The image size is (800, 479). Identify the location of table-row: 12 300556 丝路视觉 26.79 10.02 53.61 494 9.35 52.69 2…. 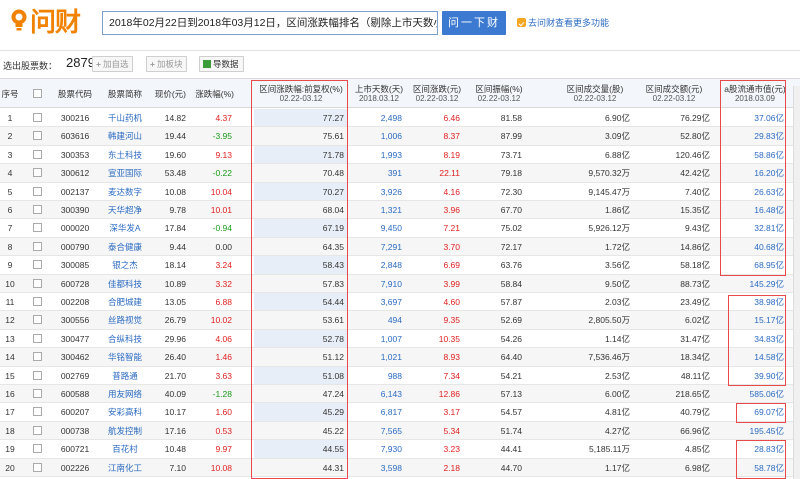
(400, 320).